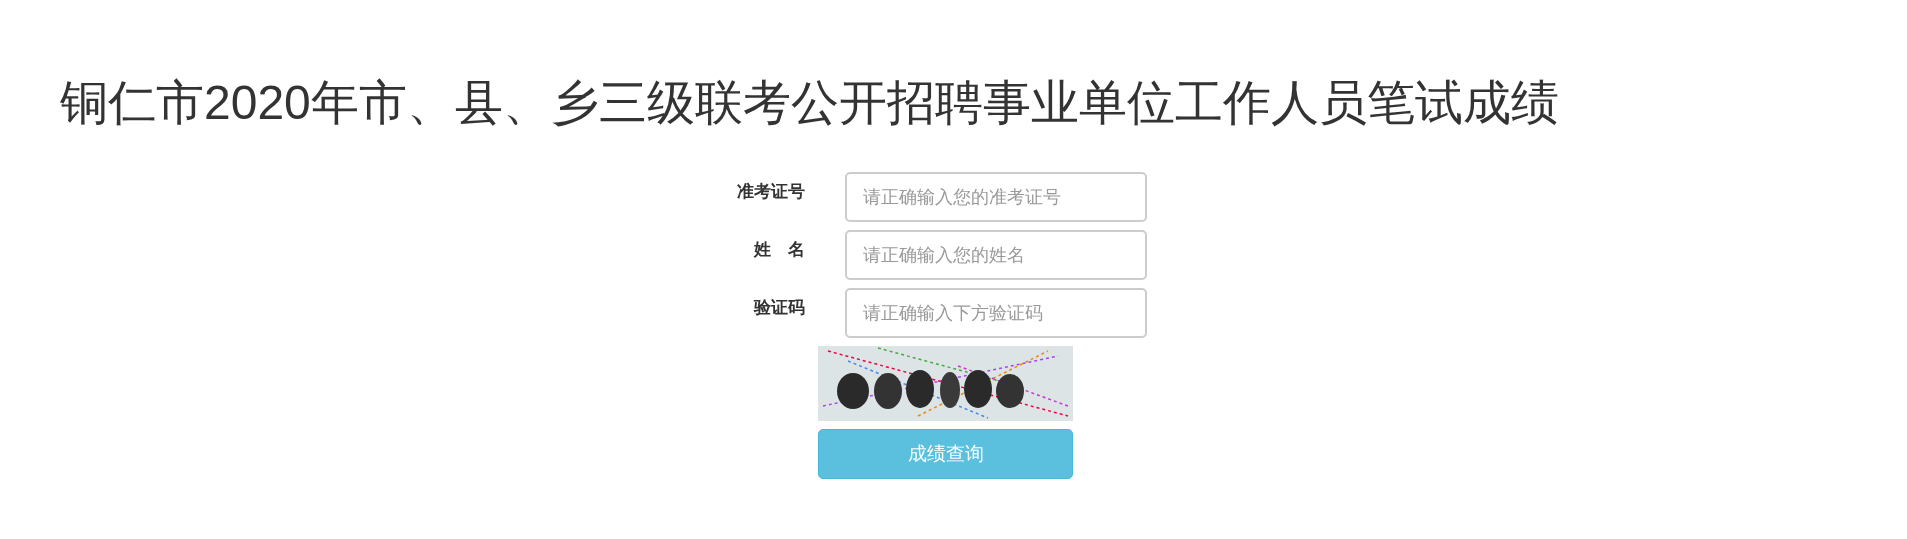 Image resolution: width=1907 pixels, height=539 pixels. Describe the element at coordinates (810, 103) in the screenshot. I see `page-title: 铜仁市2020年市、县、乡三级联考公开招聘事业单位工作人员笔试成绩` at that location.